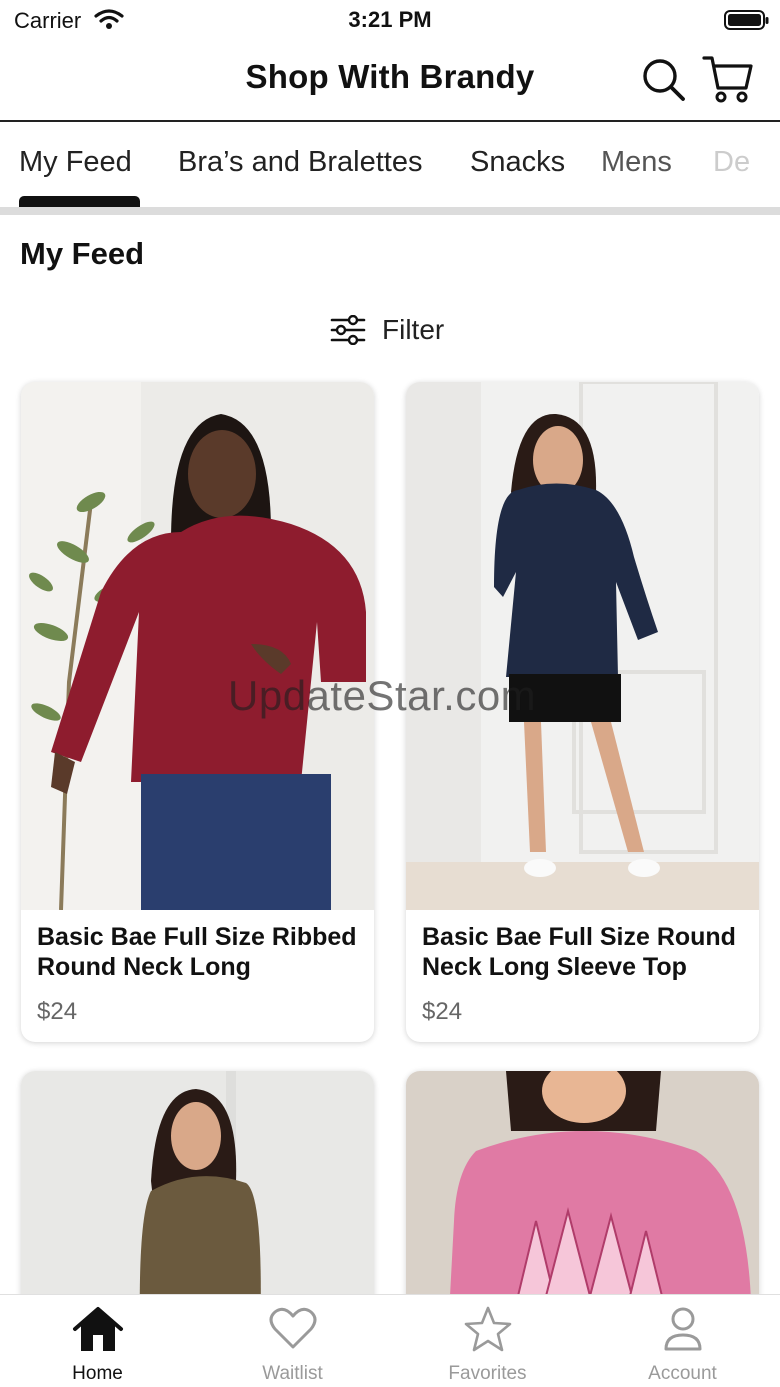 The width and height of the screenshot is (780, 1387). What do you see at coordinates (682, 1329) in the screenshot?
I see `user-icon` at bounding box center [682, 1329].